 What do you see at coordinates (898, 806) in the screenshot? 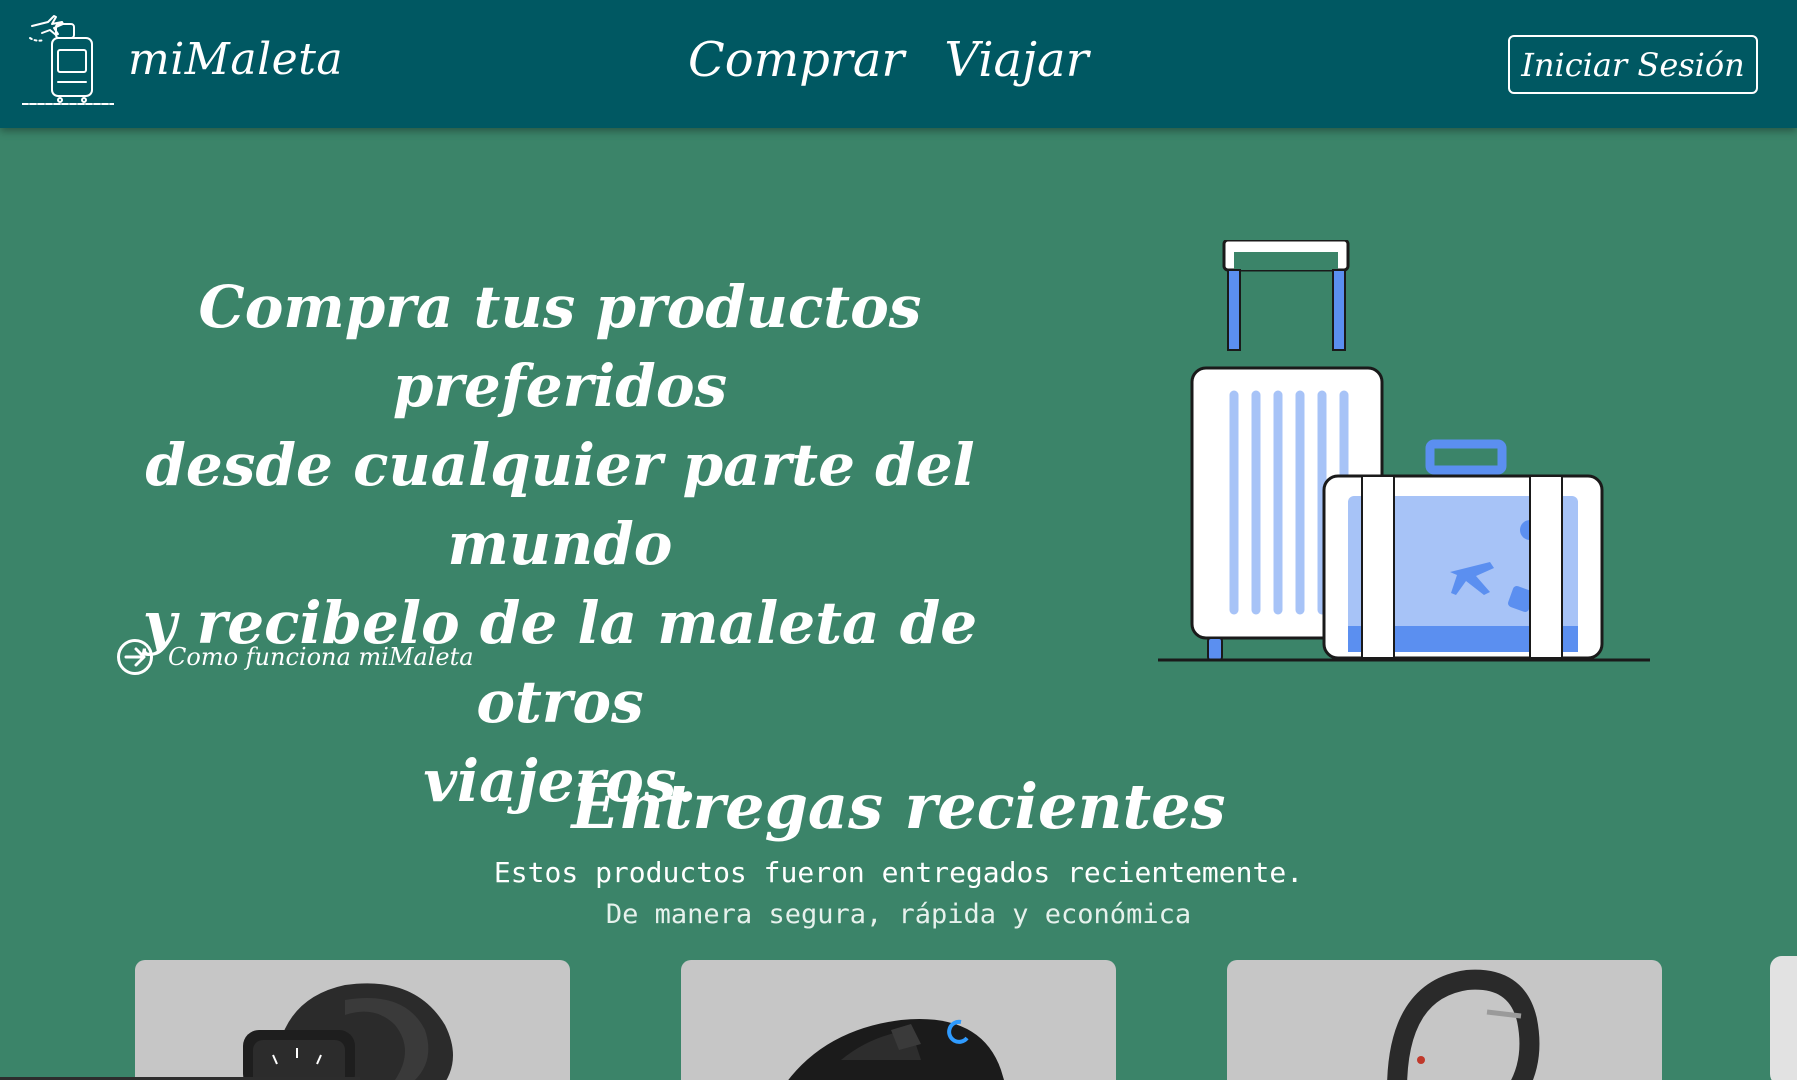
I see `recent-deliveries-title: Entregas recientes` at bounding box center [898, 806].